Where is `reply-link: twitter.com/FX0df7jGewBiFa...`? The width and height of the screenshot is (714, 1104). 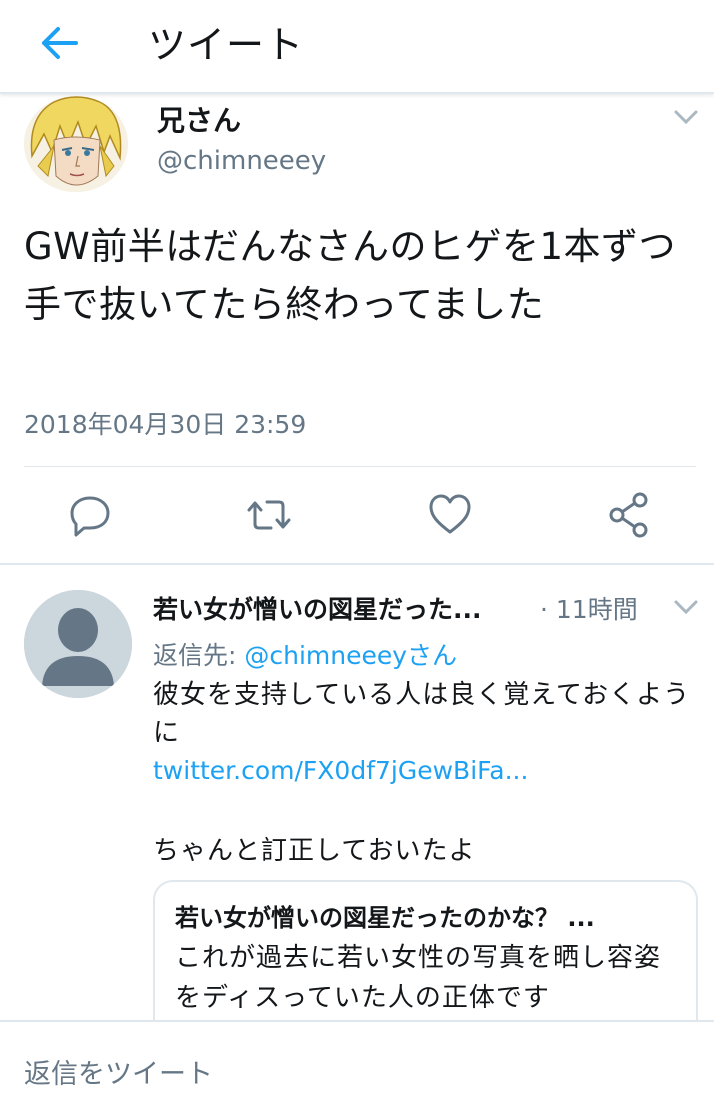 reply-link: twitter.com/FX0df7jGewBiFa... is located at coordinates (340, 770).